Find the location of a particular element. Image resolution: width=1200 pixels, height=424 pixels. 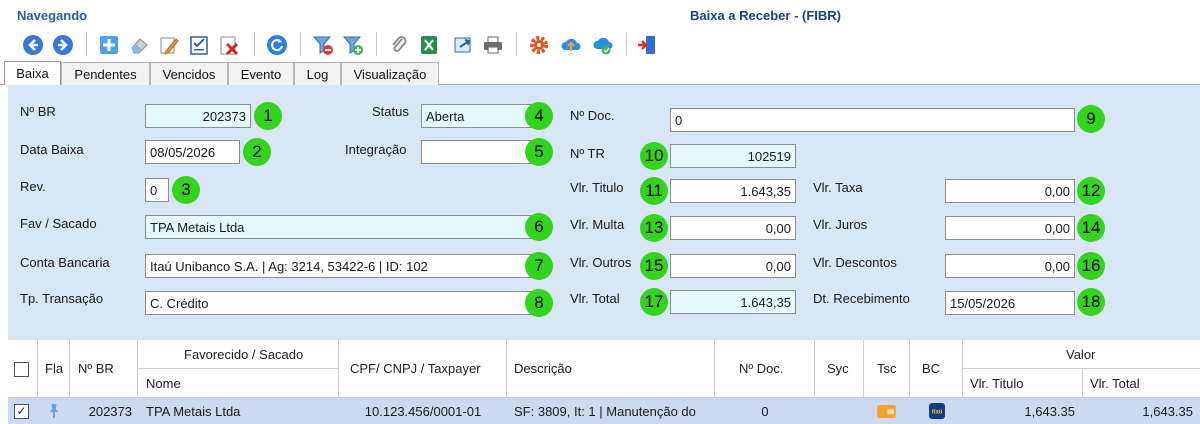

tp-transacao-label: Tp. Transação is located at coordinates (62, 298).